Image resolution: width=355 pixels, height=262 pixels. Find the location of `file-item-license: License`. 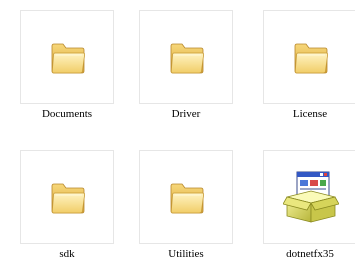

file-item-license: License is located at coordinates (307, 62).